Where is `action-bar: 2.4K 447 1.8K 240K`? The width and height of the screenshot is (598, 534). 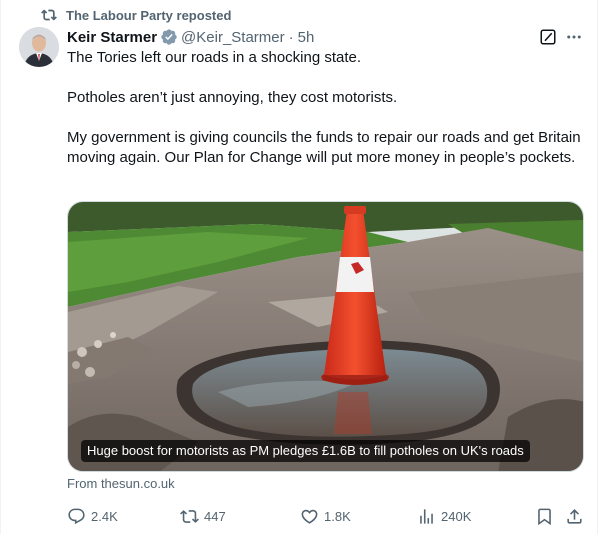 action-bar: 2.4K 447 1.8K 240K is located at coordinates (327, 516).